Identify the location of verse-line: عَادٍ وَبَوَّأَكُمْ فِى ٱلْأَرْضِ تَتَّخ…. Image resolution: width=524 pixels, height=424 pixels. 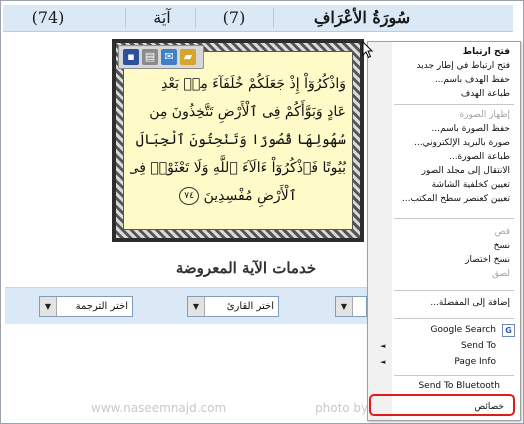
(247, 112).